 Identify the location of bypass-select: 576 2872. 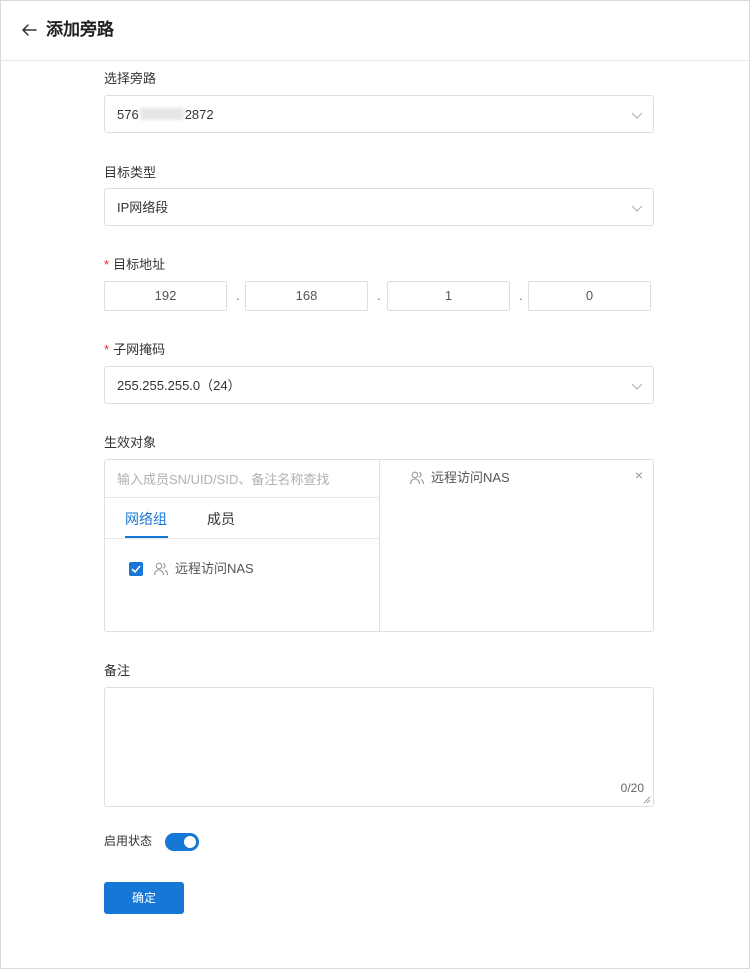
(379, 114).